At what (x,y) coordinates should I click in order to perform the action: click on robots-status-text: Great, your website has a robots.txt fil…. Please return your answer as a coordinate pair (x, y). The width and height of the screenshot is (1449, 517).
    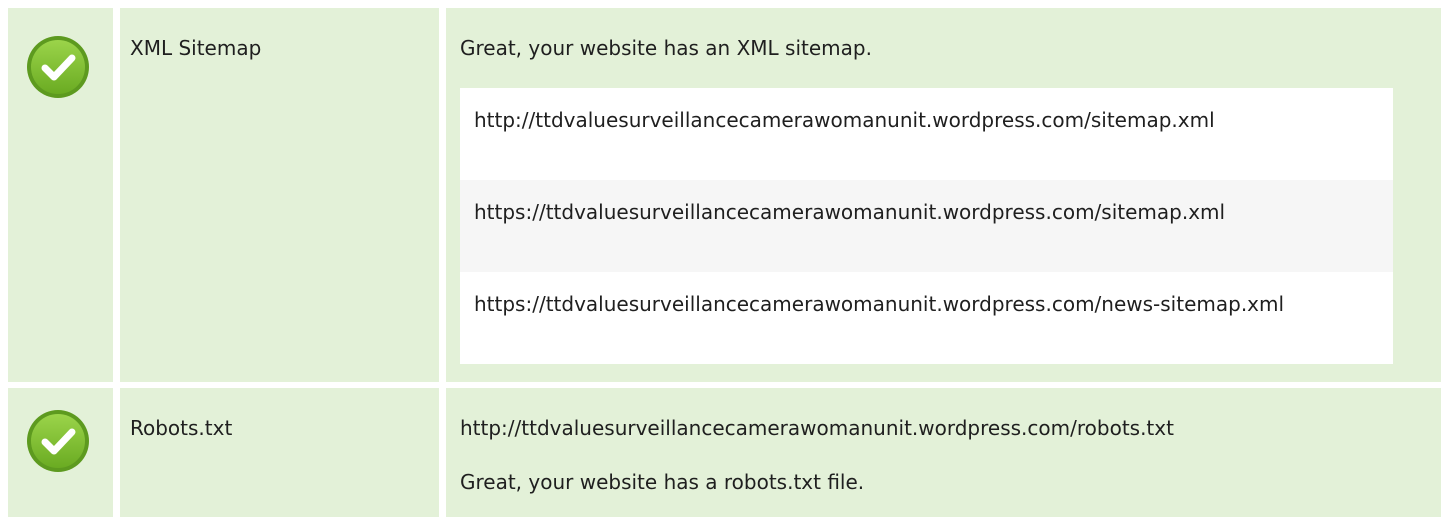
    Looking at the image, I should click on (662, 482).